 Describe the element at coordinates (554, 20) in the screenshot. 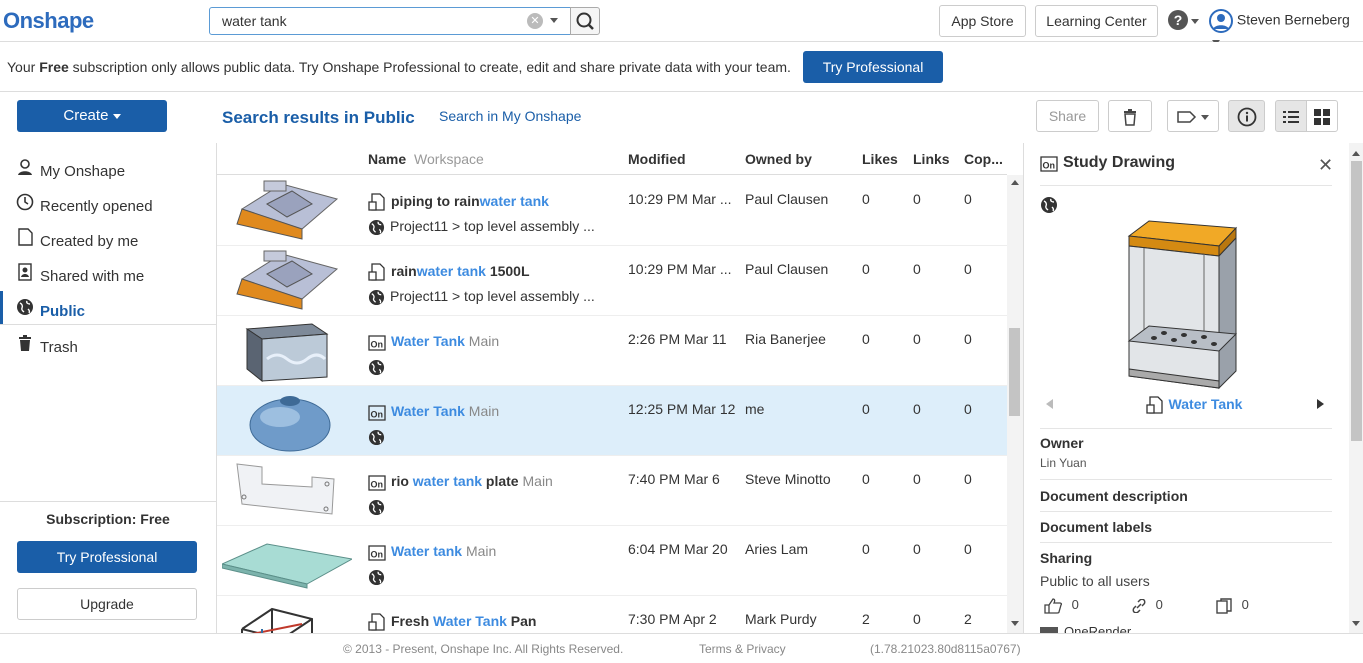

I see `search-options-chevron-icon` at that location.